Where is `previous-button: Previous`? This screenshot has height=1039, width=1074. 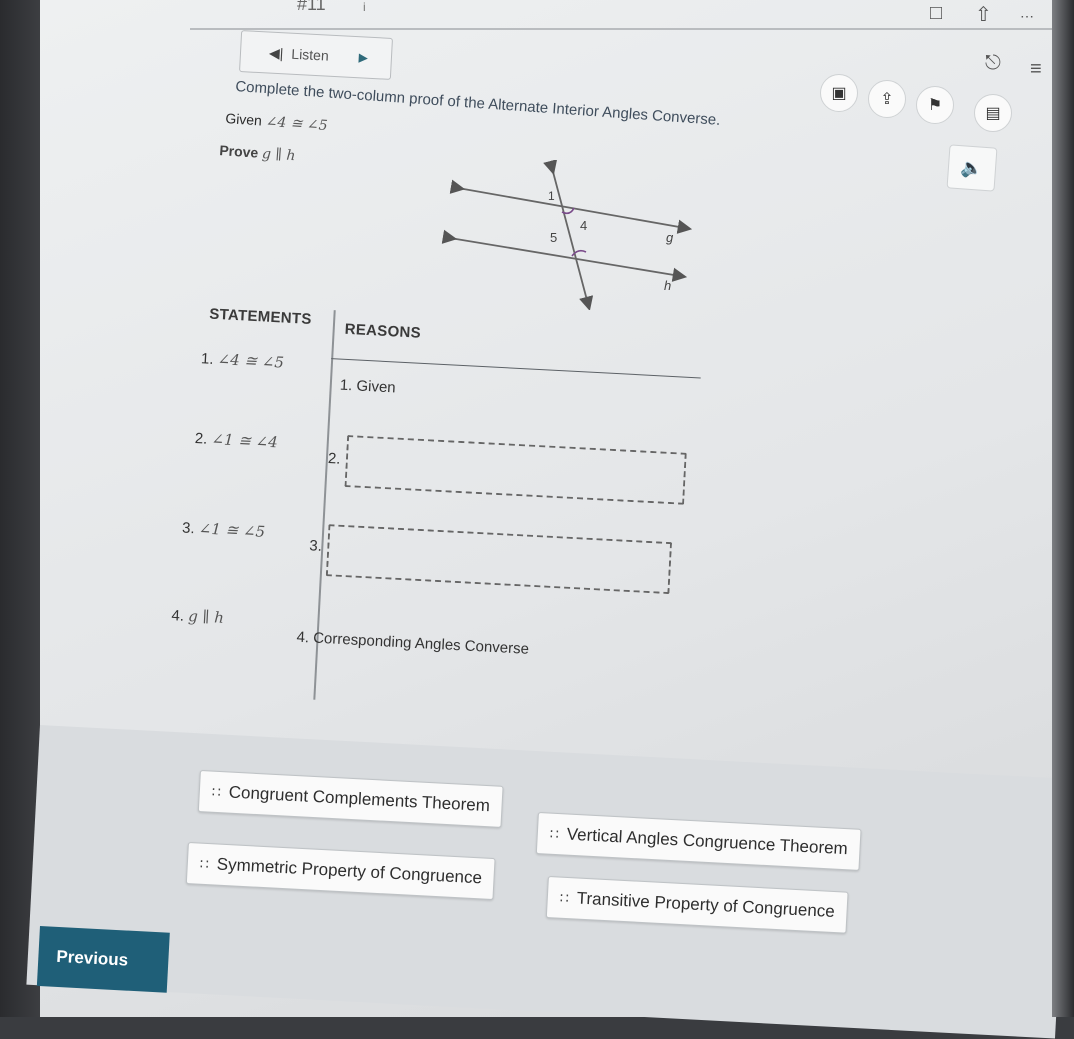 previous-button: Previous is located at coordinates (103, 959).